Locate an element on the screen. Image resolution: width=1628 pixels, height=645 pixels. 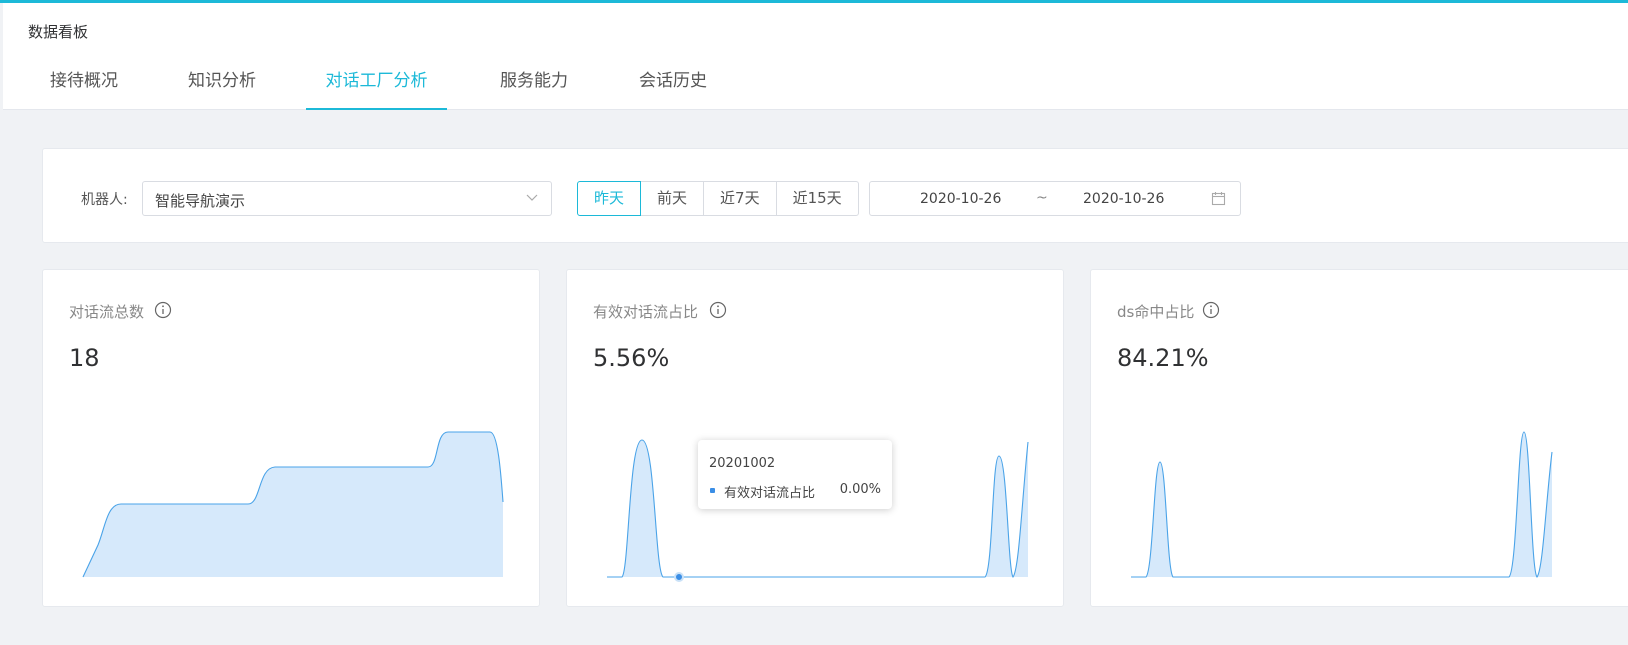
last-15-days-button: 近15天 is located at coordinates (817, 198).